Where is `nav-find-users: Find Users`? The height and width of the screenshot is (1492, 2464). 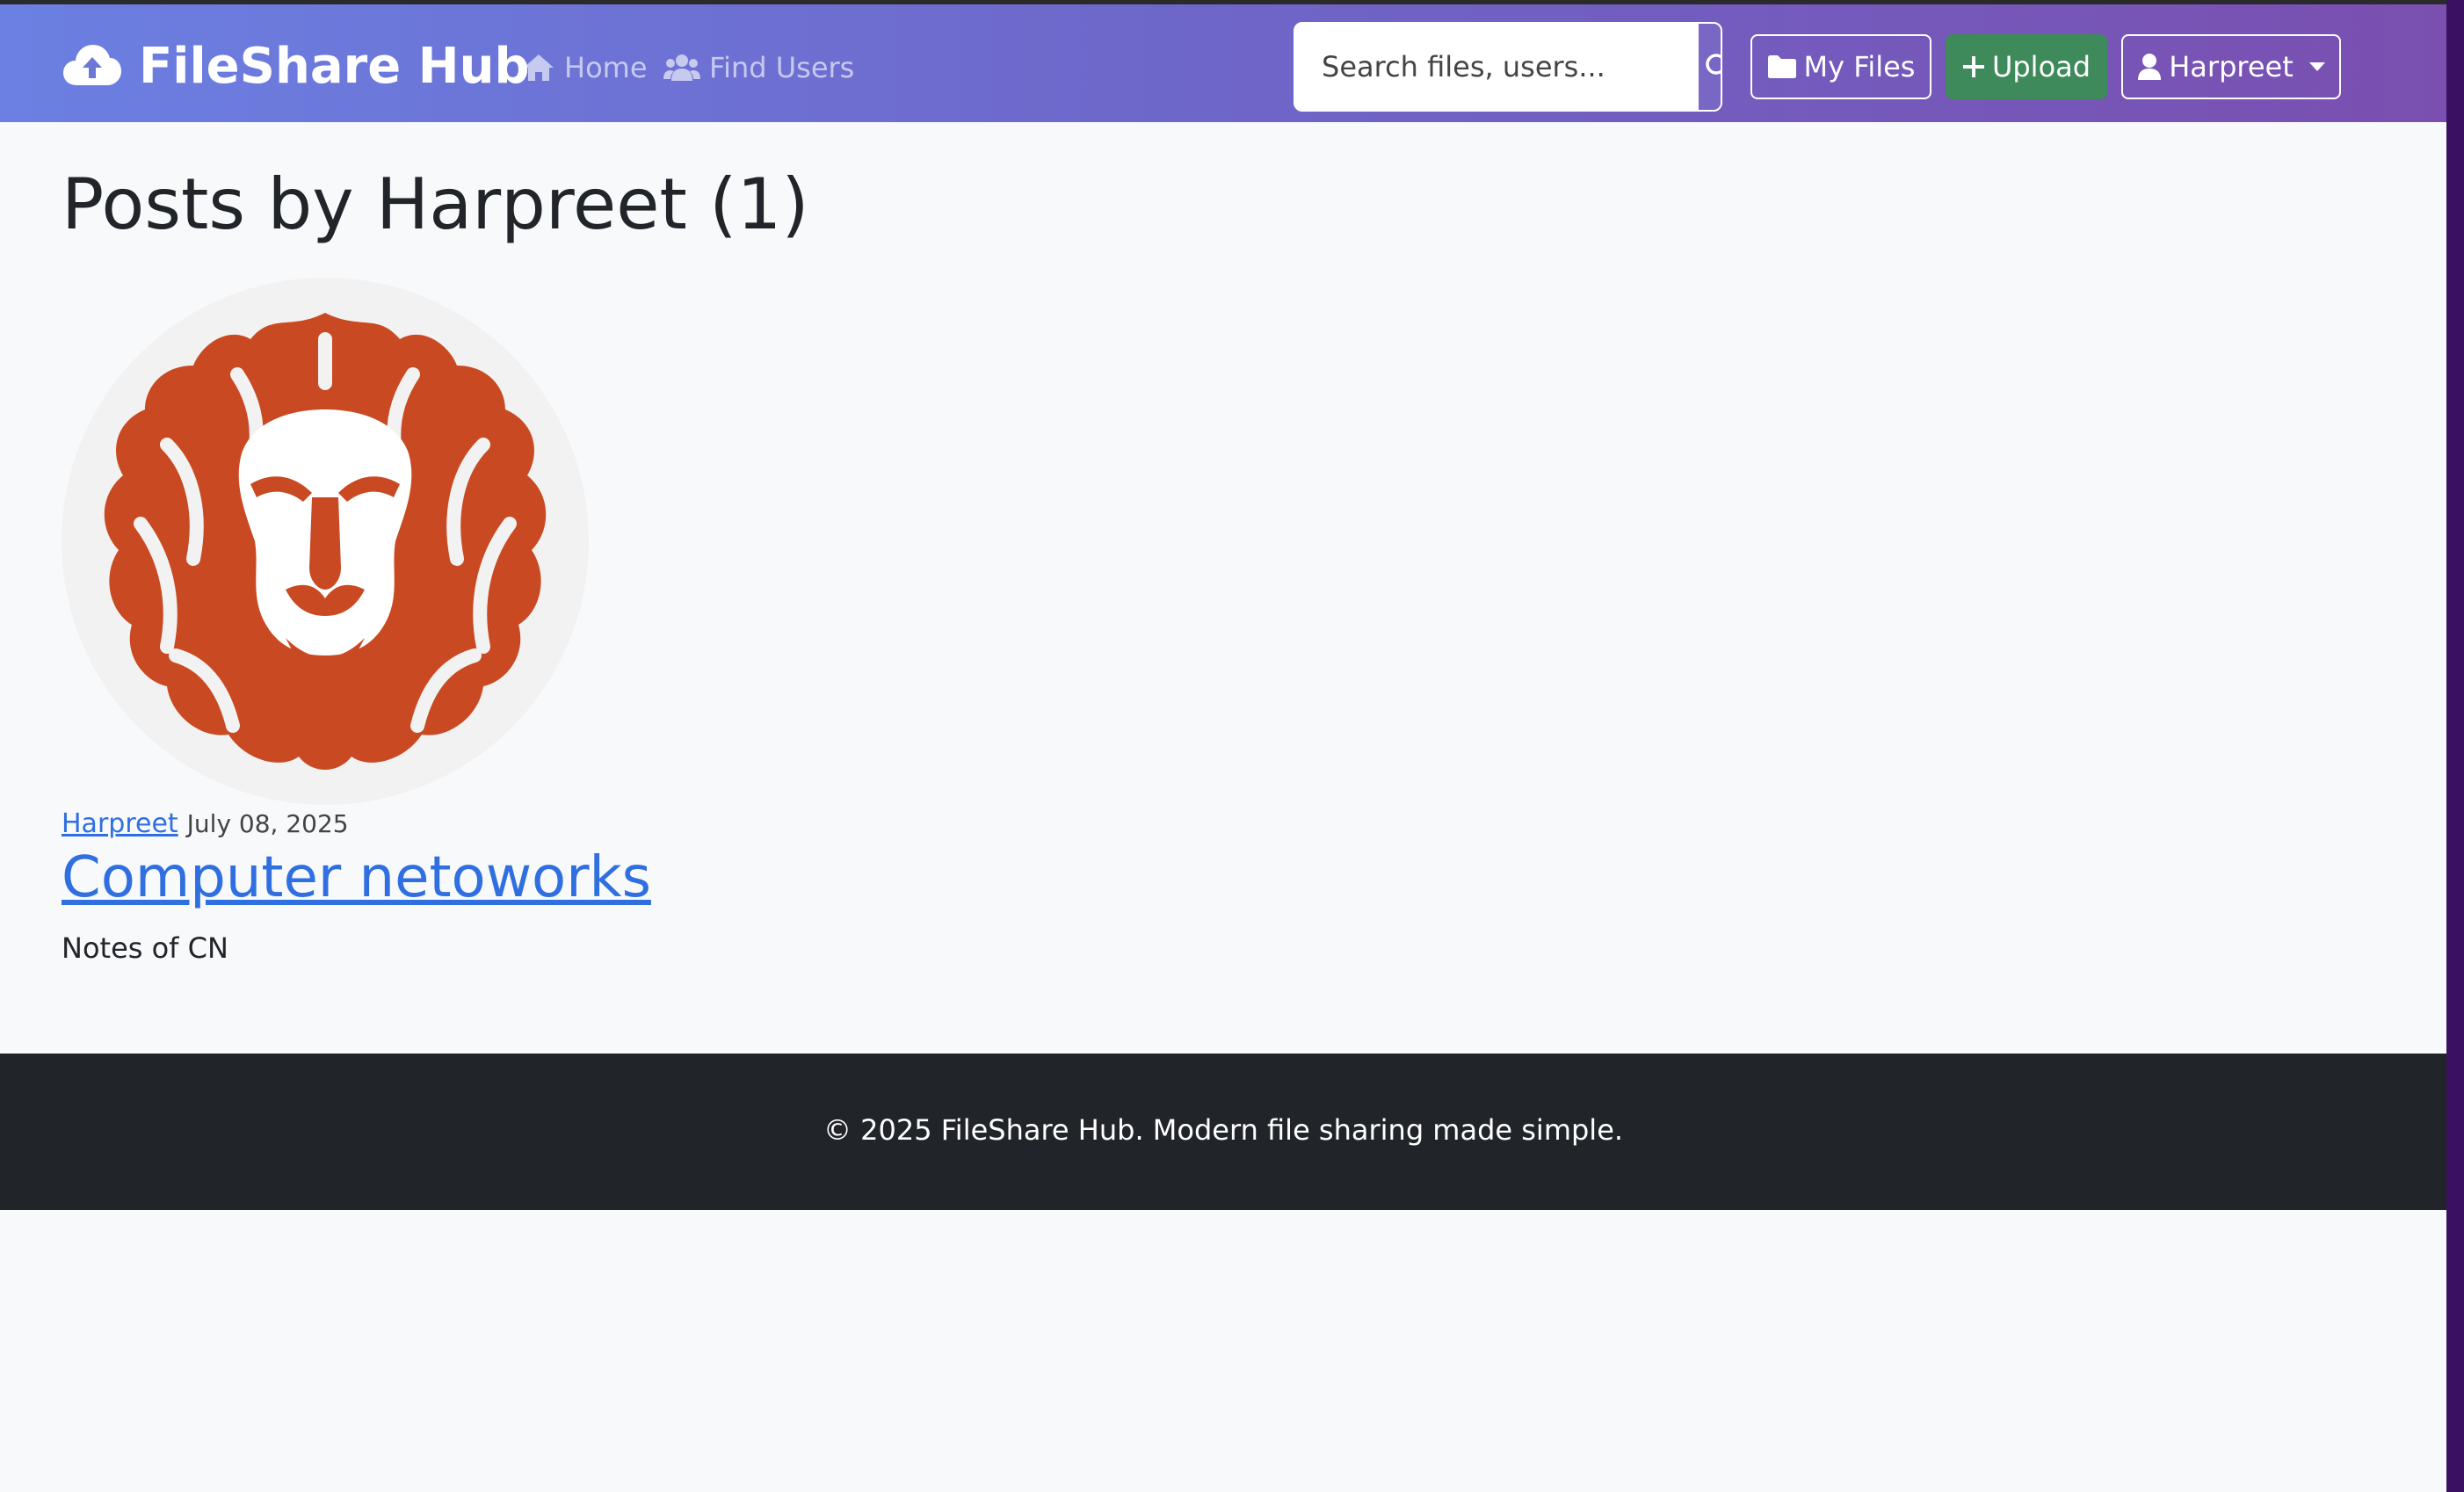 nav-find-users: Find Users is located at coordinates (758, 67).